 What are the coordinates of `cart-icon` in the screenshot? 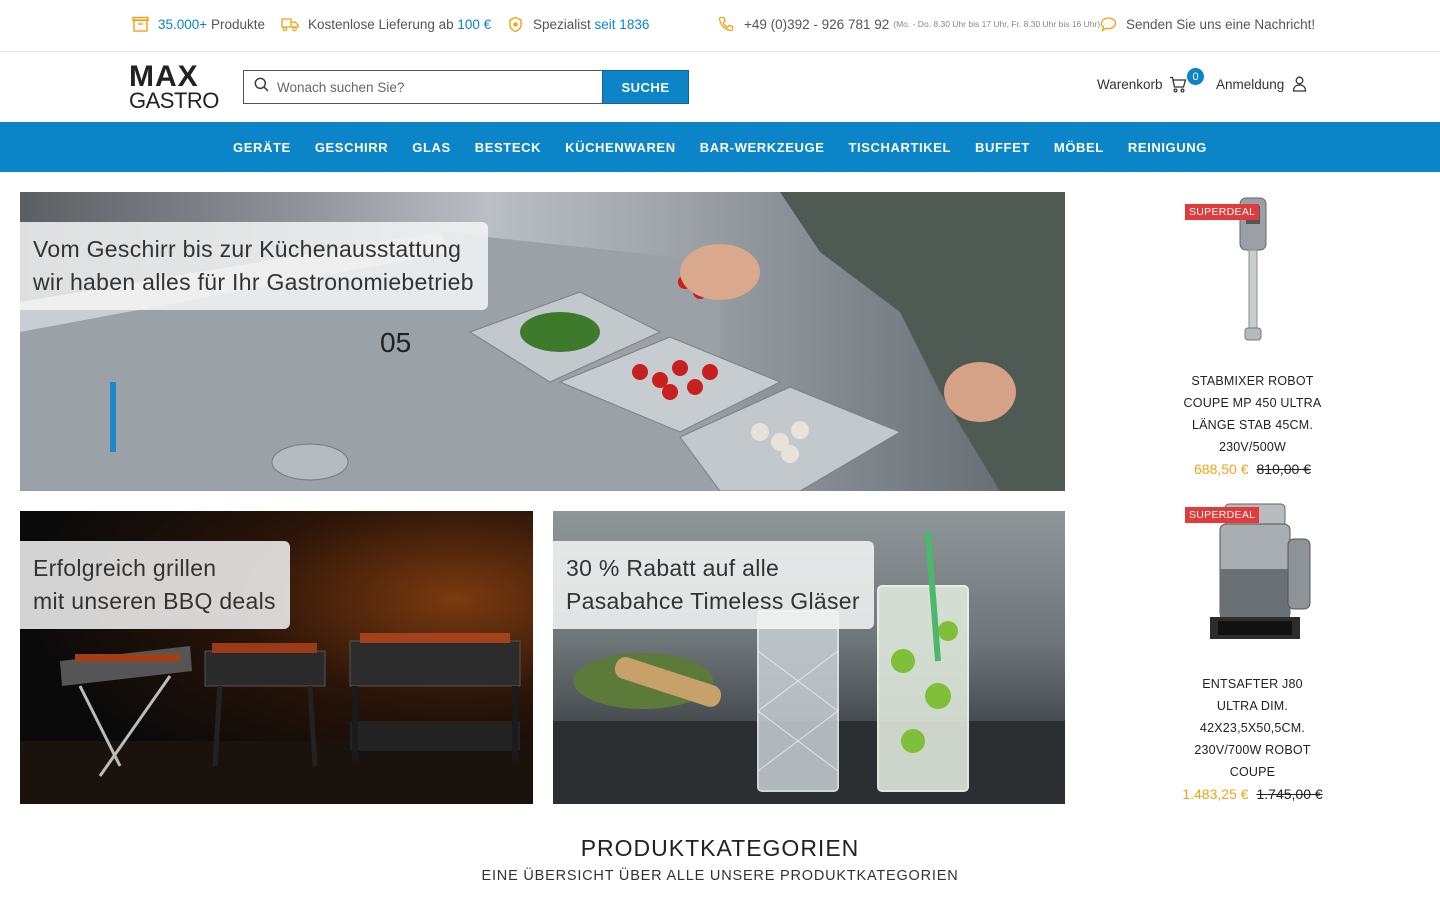 It's located at (1178, 84).